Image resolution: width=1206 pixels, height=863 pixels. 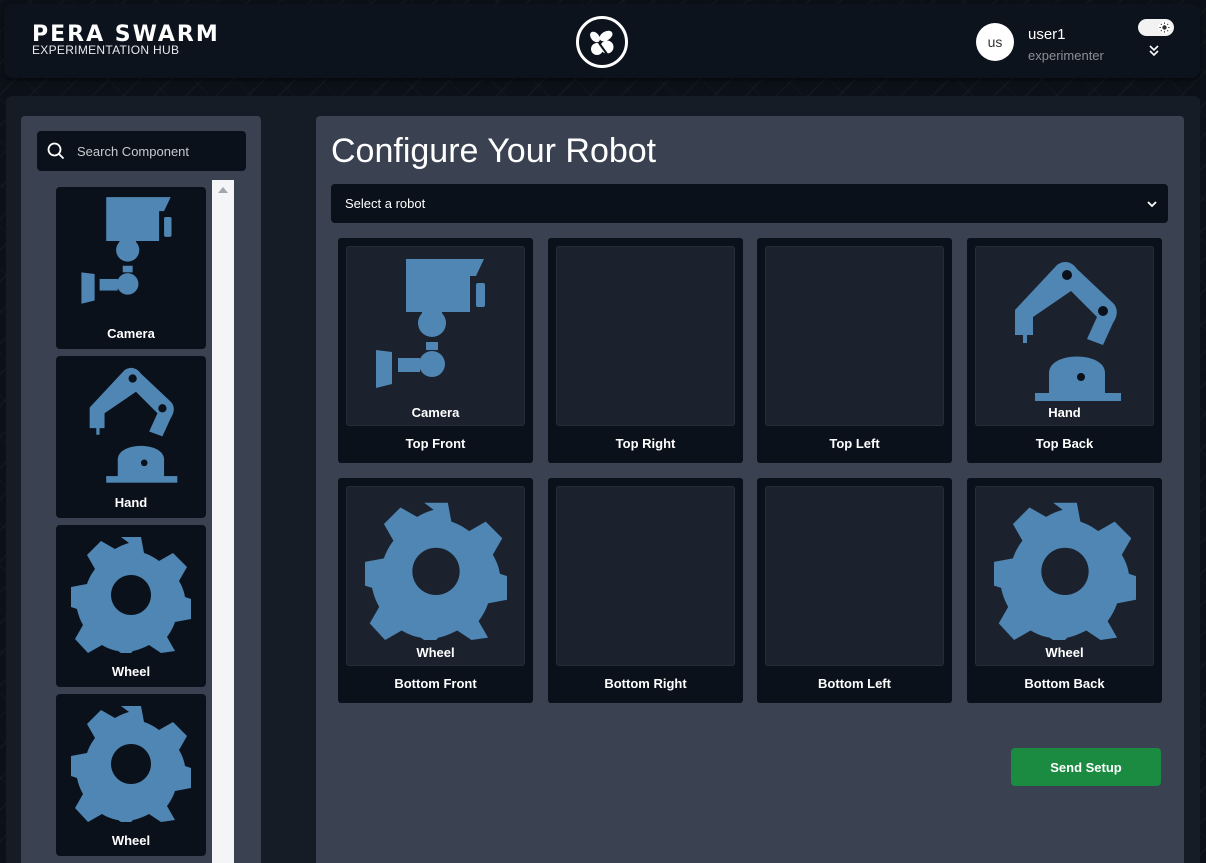 What do you see at coordinates (56, 151) in the screenshot?
I see `search-icon` at bounding box center [56, 151].